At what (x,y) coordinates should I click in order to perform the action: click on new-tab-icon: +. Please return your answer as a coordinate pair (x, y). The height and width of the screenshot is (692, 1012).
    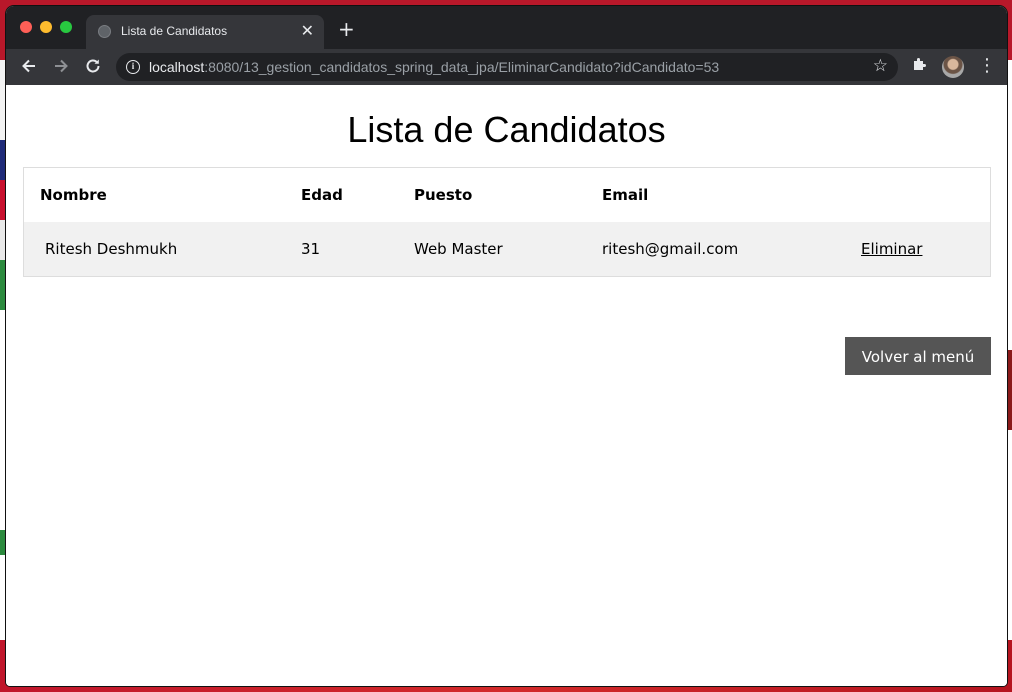
    Looking at the image, I should click on (346, 29).